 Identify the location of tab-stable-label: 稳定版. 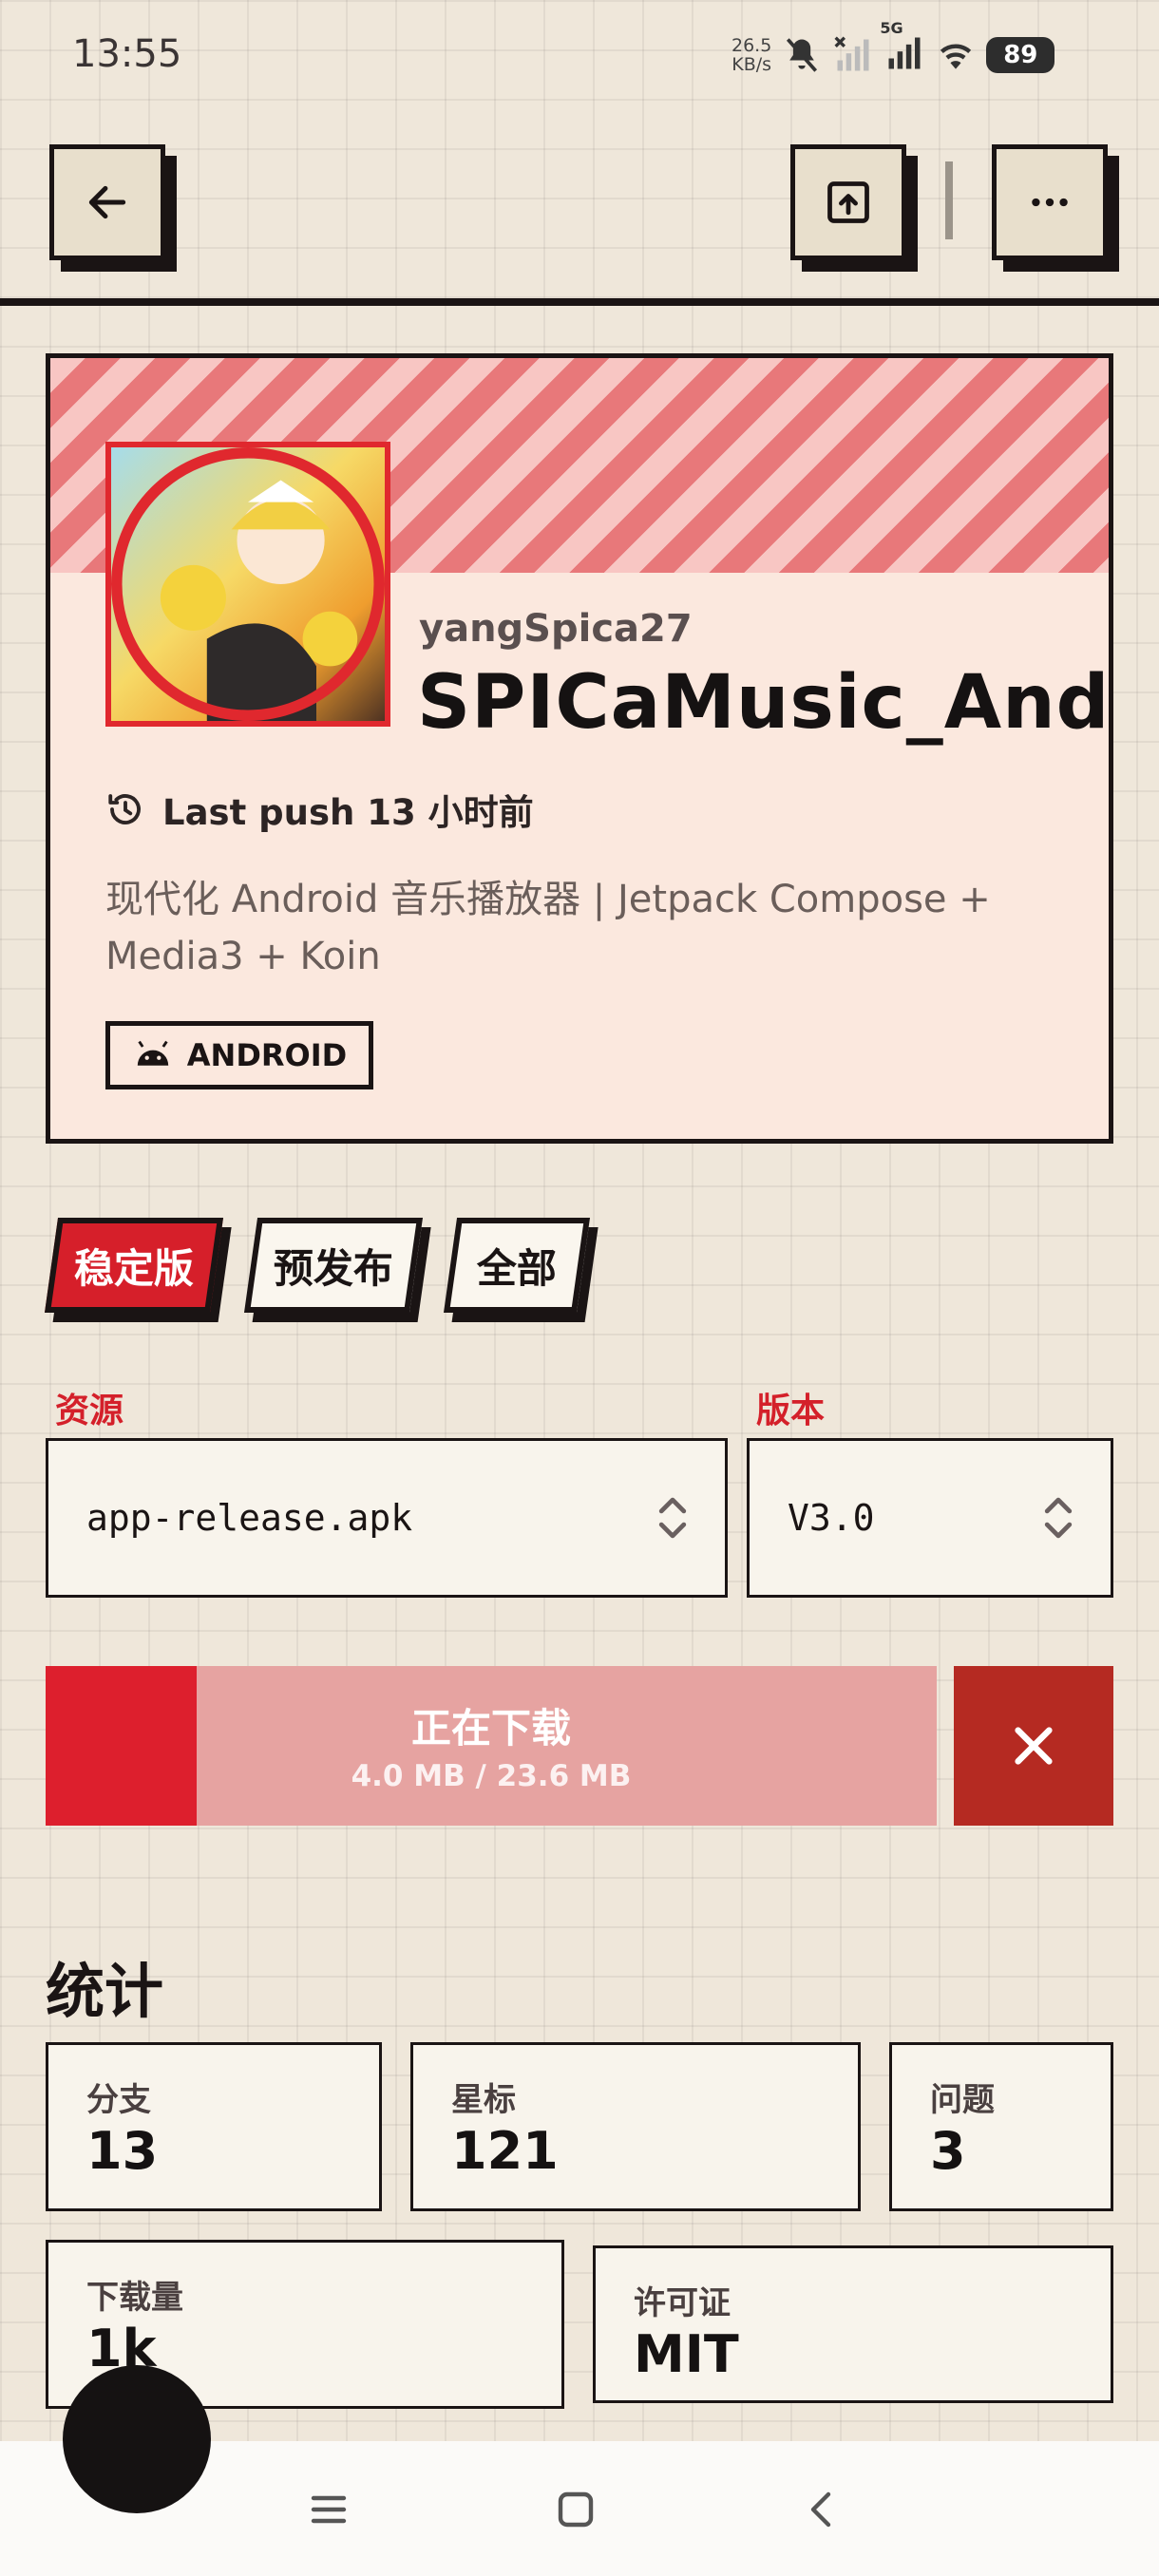
(133, 1268).